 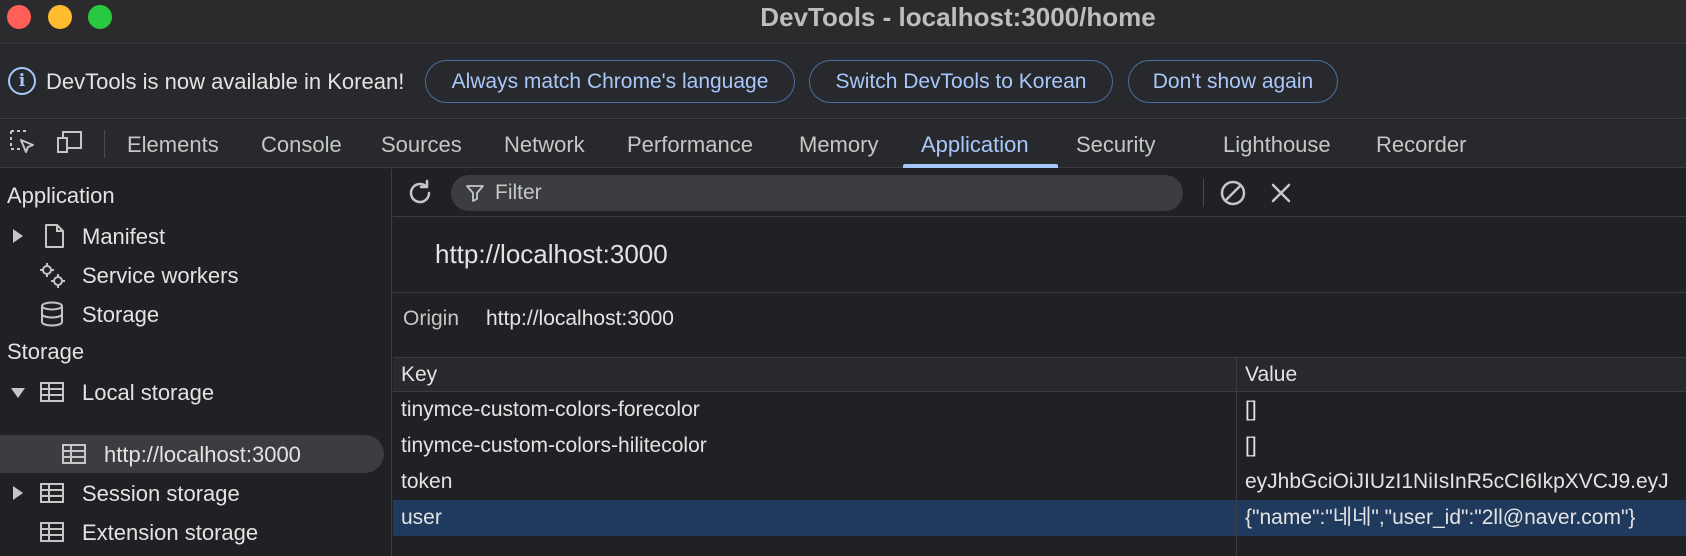 What do you see at coordinates (544, 145) in the screenshot?
I see `tab-network: Network` at bounding box center [544, 145].